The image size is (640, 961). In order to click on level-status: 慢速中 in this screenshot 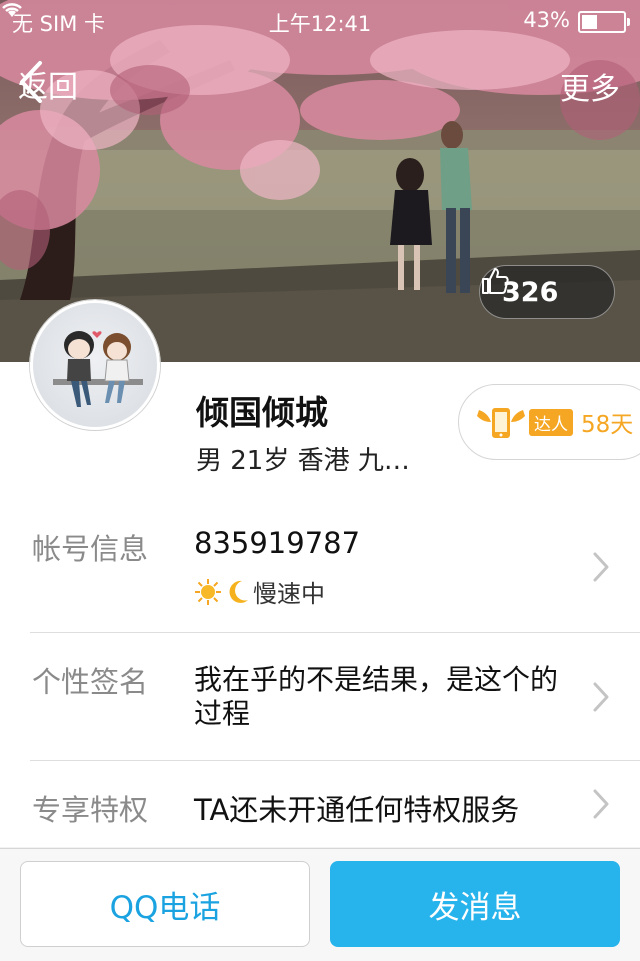, I will do `click(259, 591)`.